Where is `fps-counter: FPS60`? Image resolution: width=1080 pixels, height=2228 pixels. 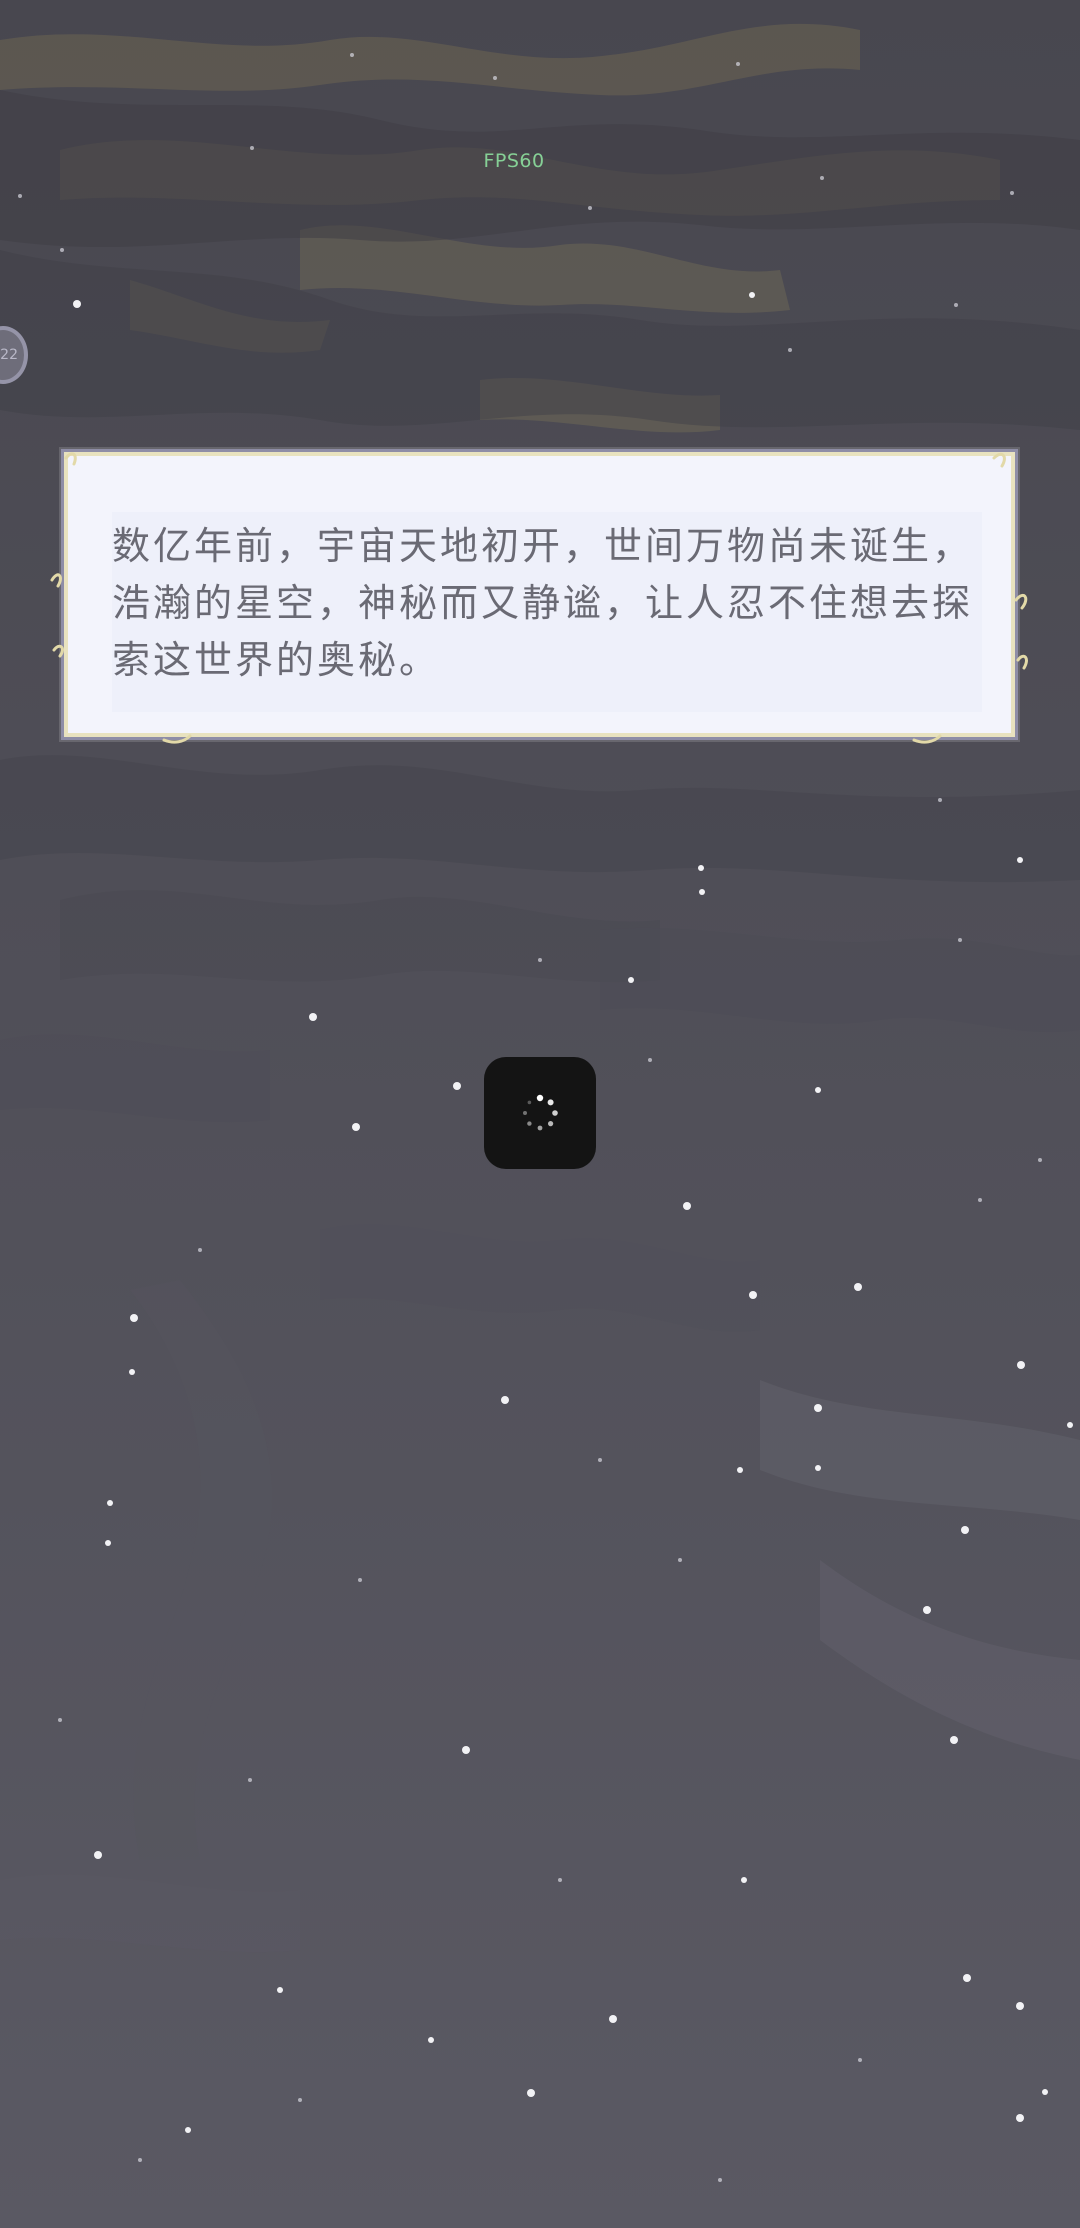 fps-counter: FPS60 is located at coordinates (514, 161).